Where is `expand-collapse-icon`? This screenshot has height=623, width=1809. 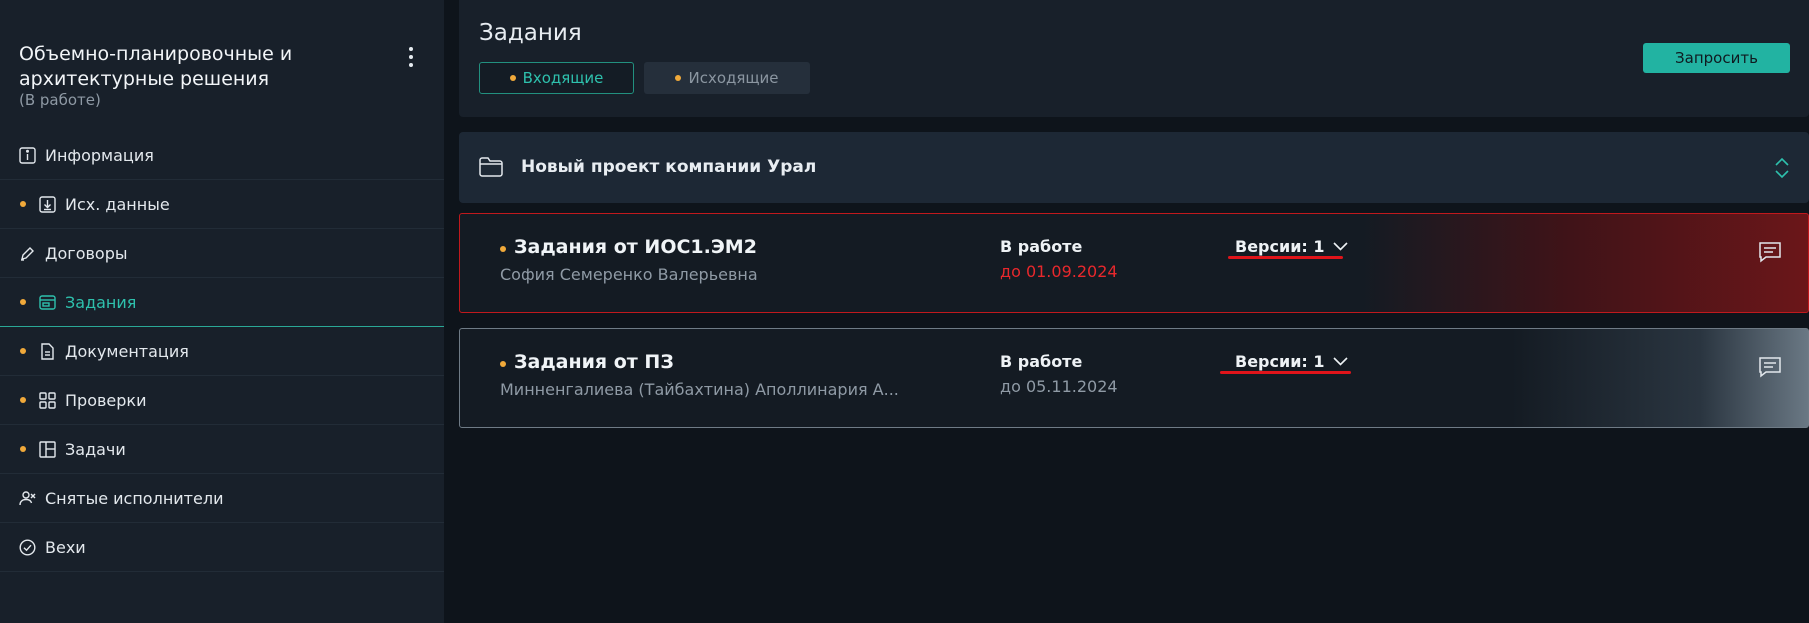
expand-collapse-icon is located at coordinates (1782, 168).